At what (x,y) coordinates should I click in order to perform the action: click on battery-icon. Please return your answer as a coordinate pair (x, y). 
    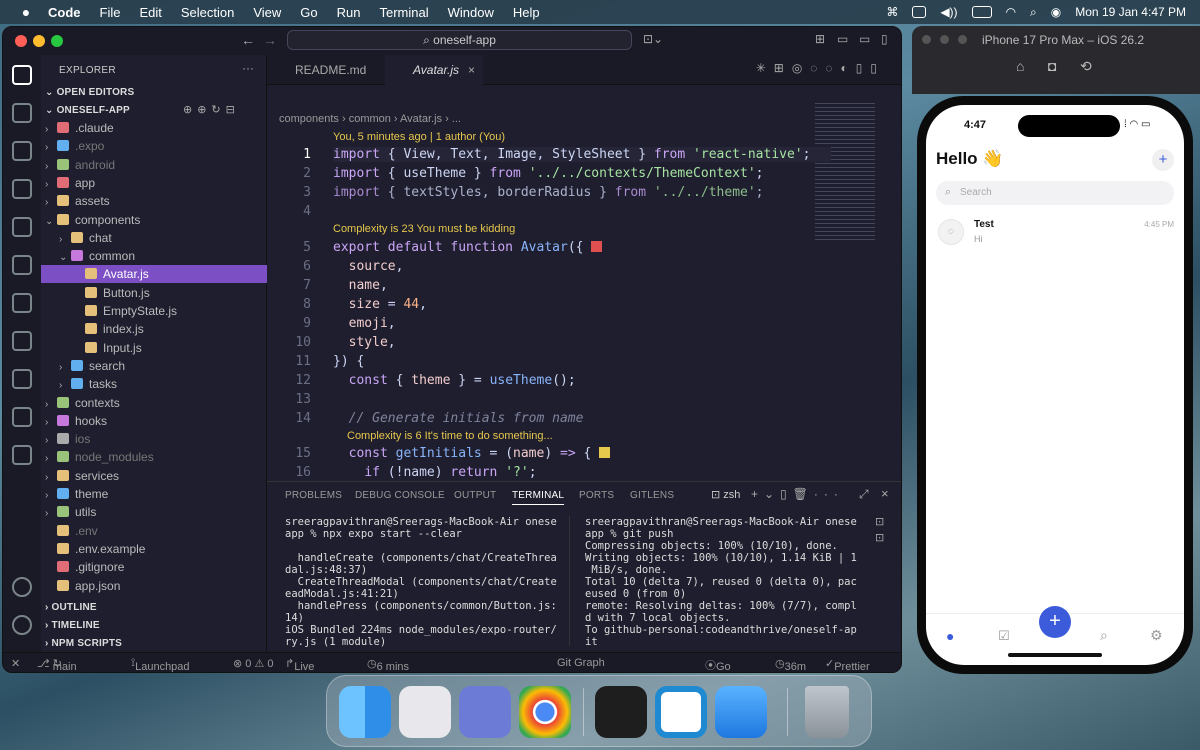
    Looking at the image, I should click on (981, 12).